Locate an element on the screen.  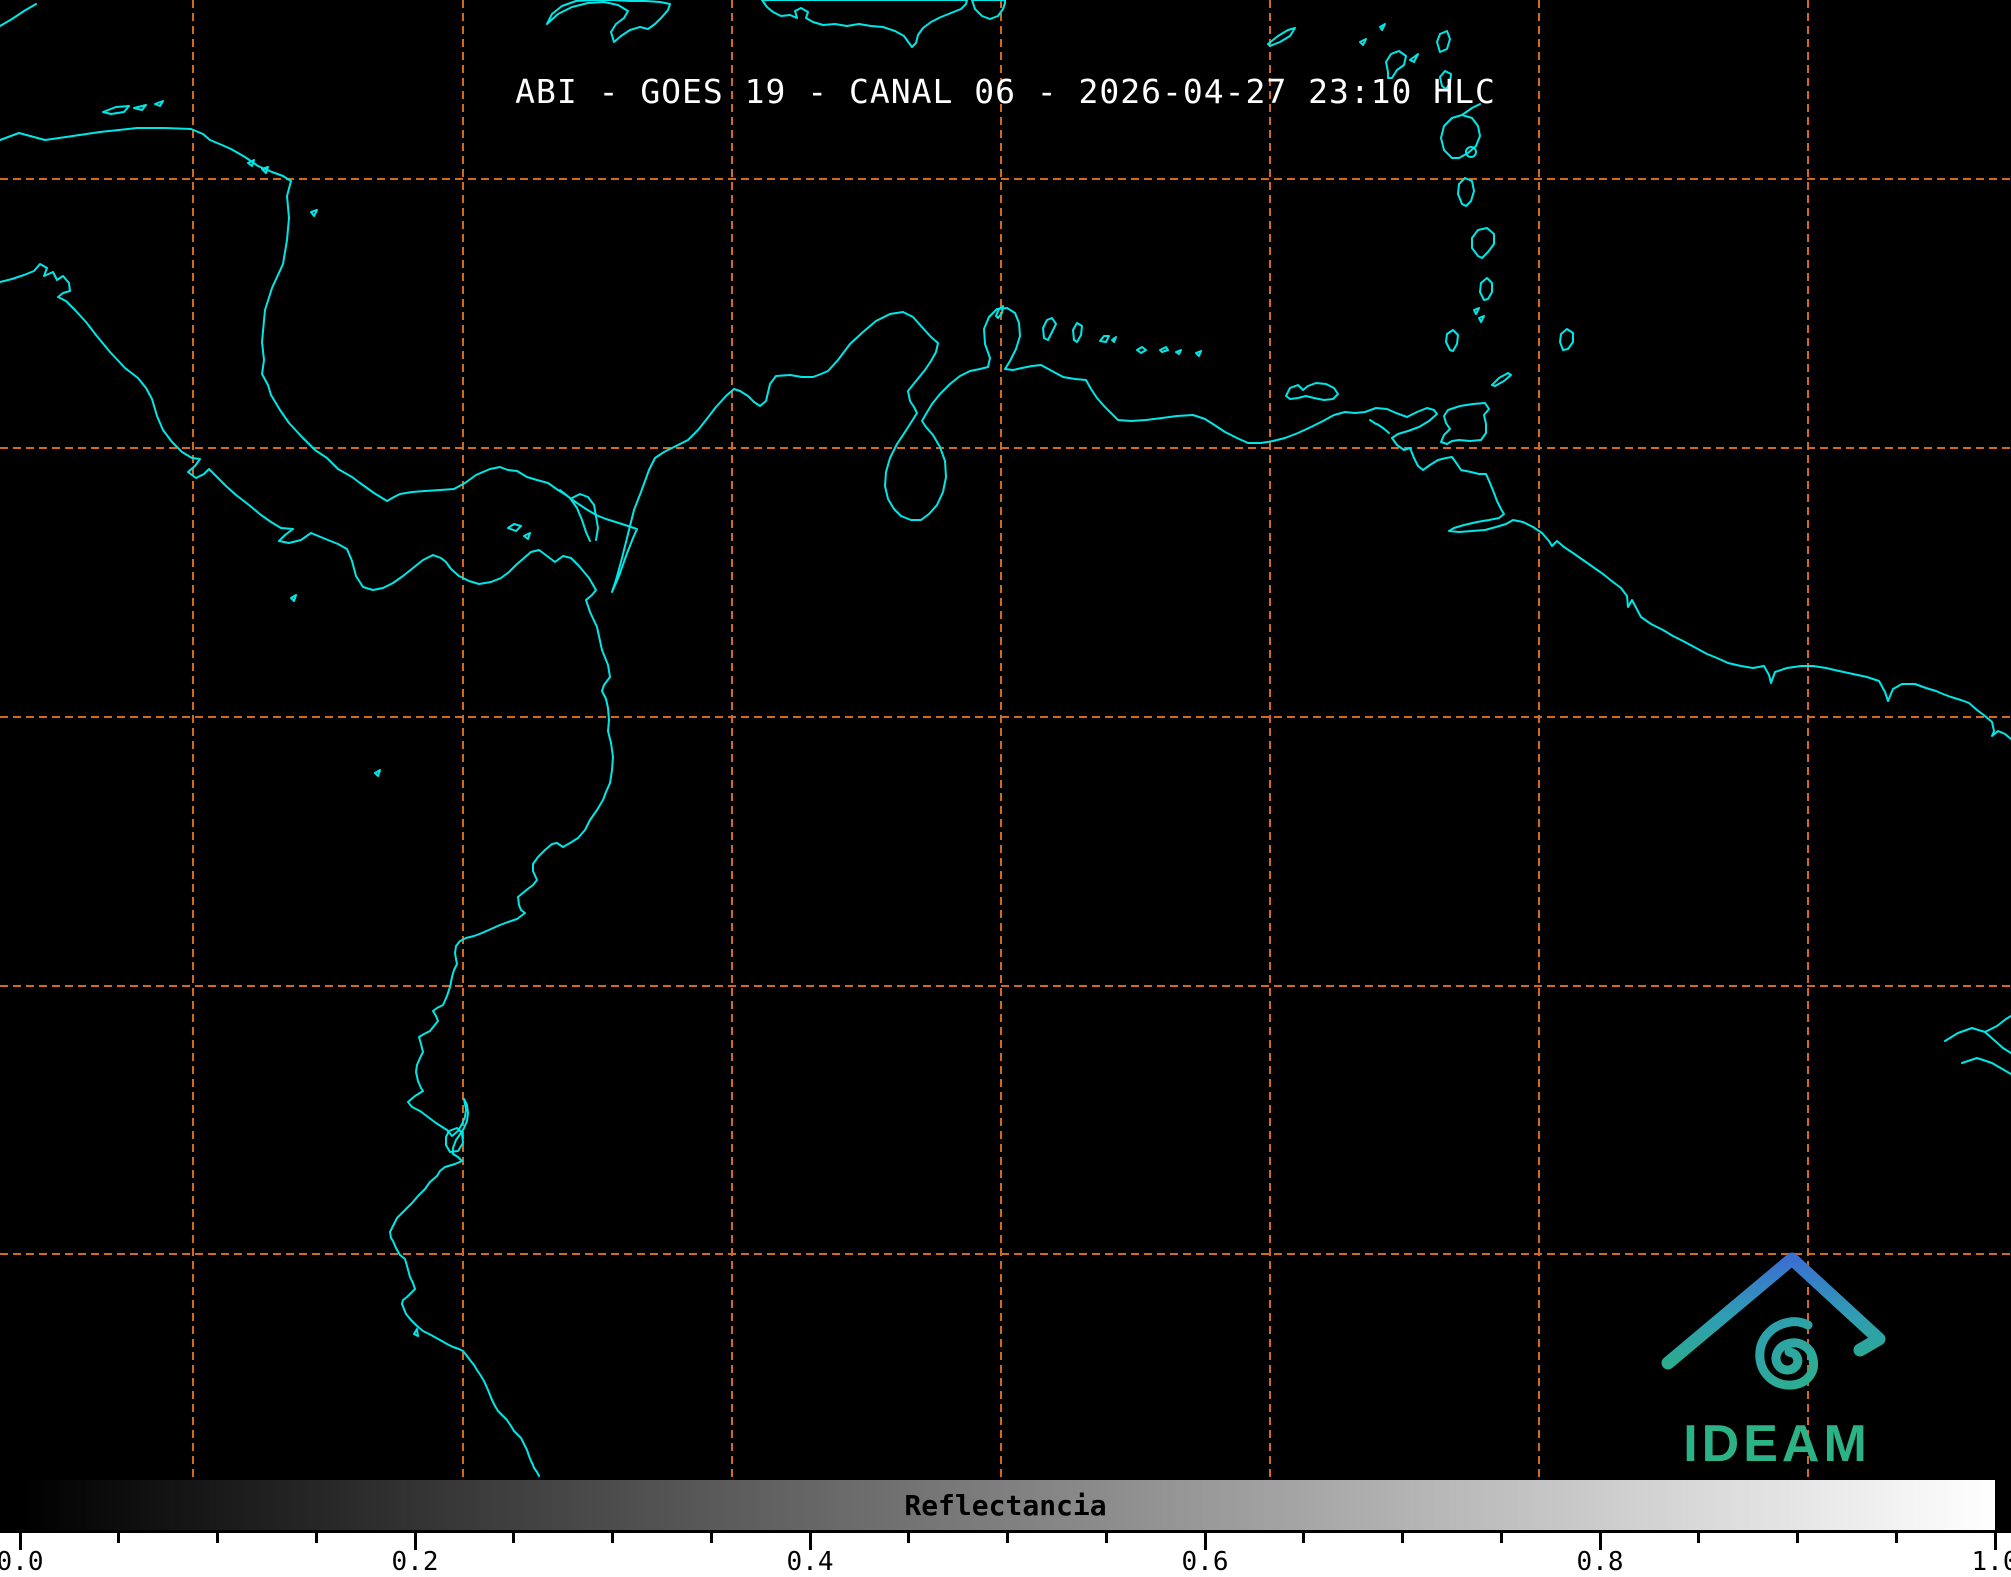
coastline-pacific-islets is located at coordinates (354, 965).